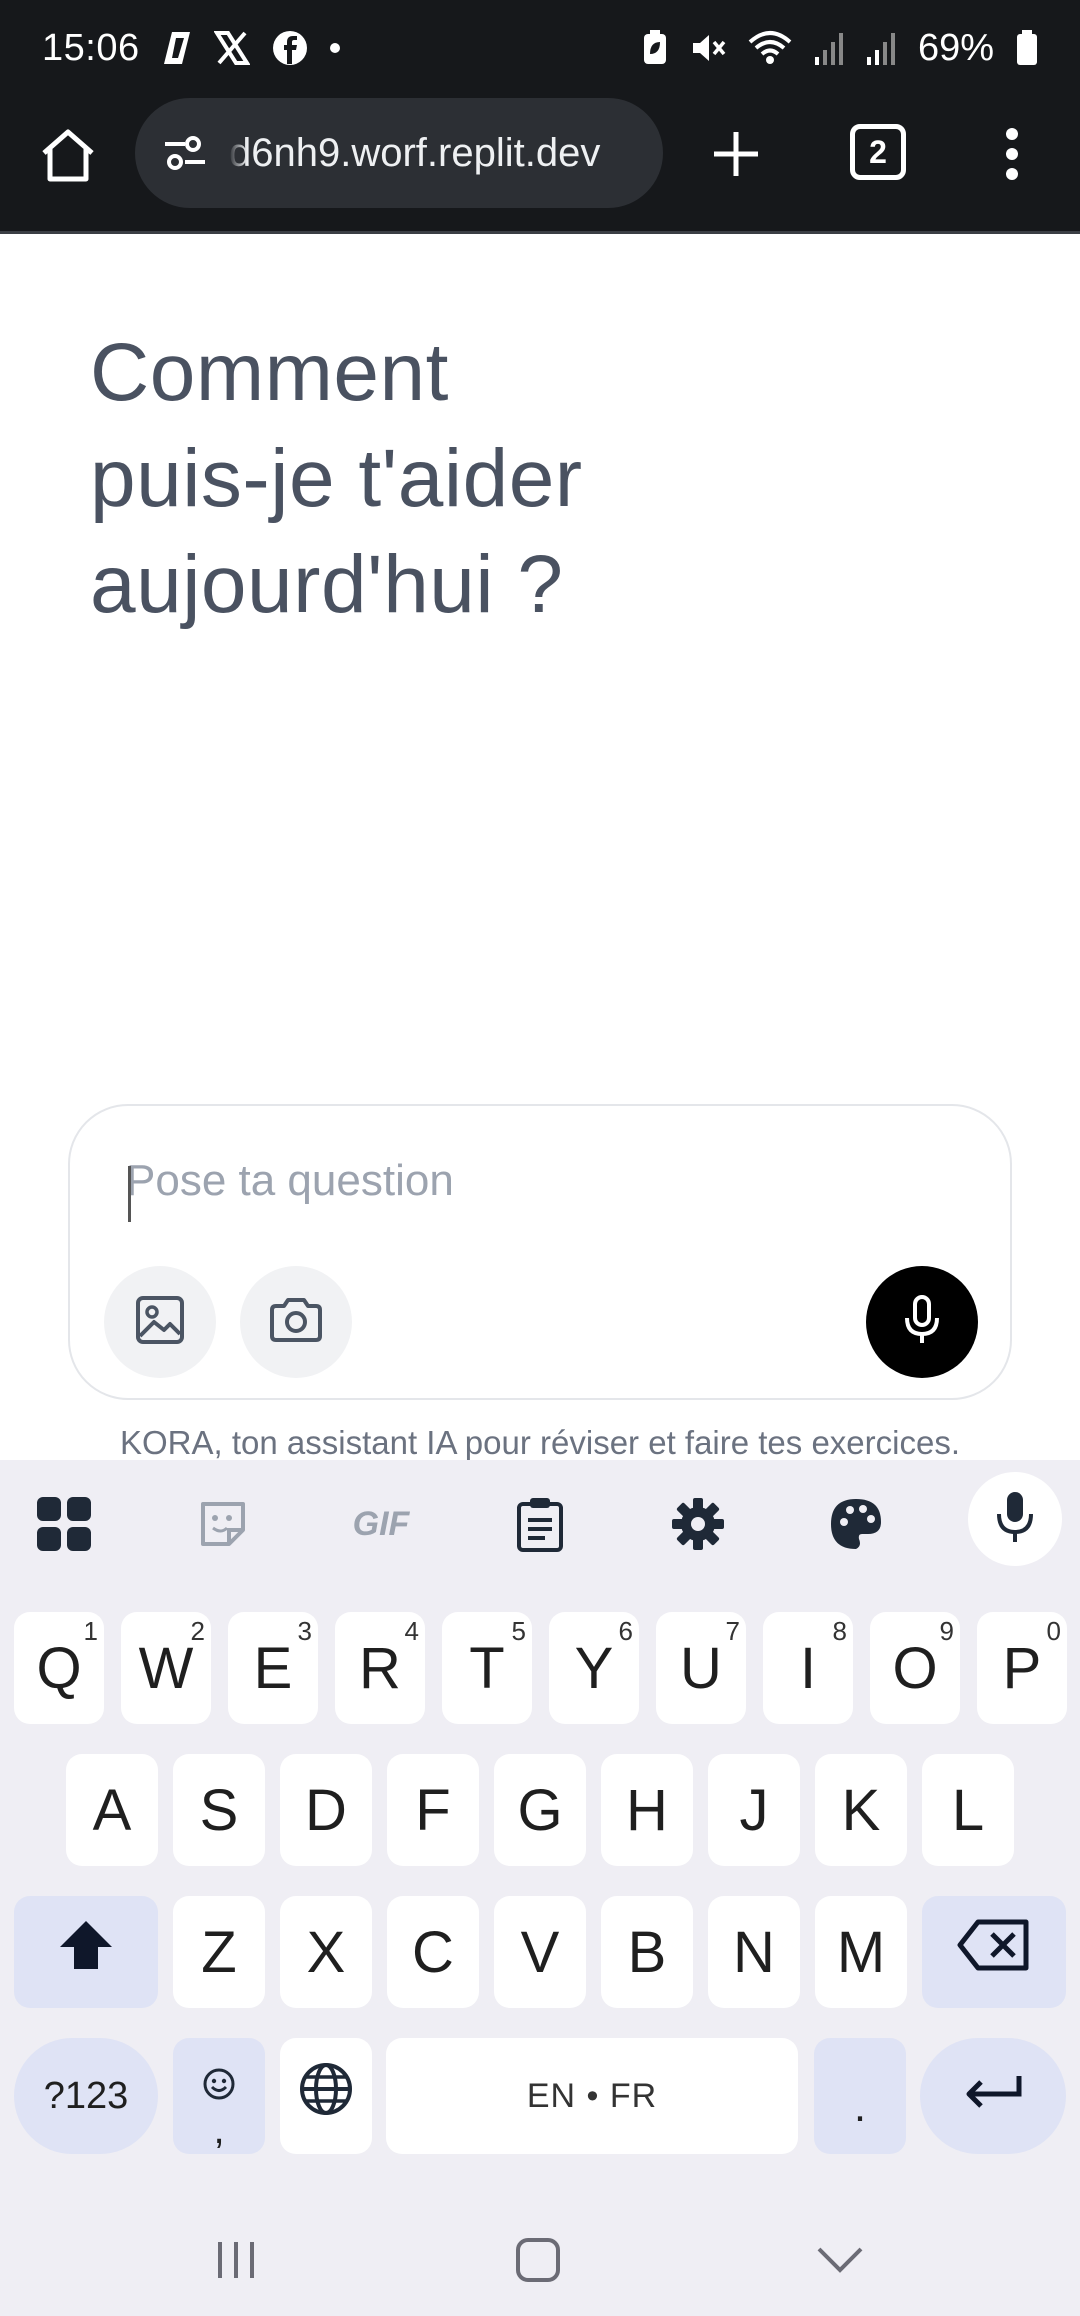 Image resolution: width=1080 pixels, height=2316 pixels. I want to click on x-logo-icon, so click(231, 48).